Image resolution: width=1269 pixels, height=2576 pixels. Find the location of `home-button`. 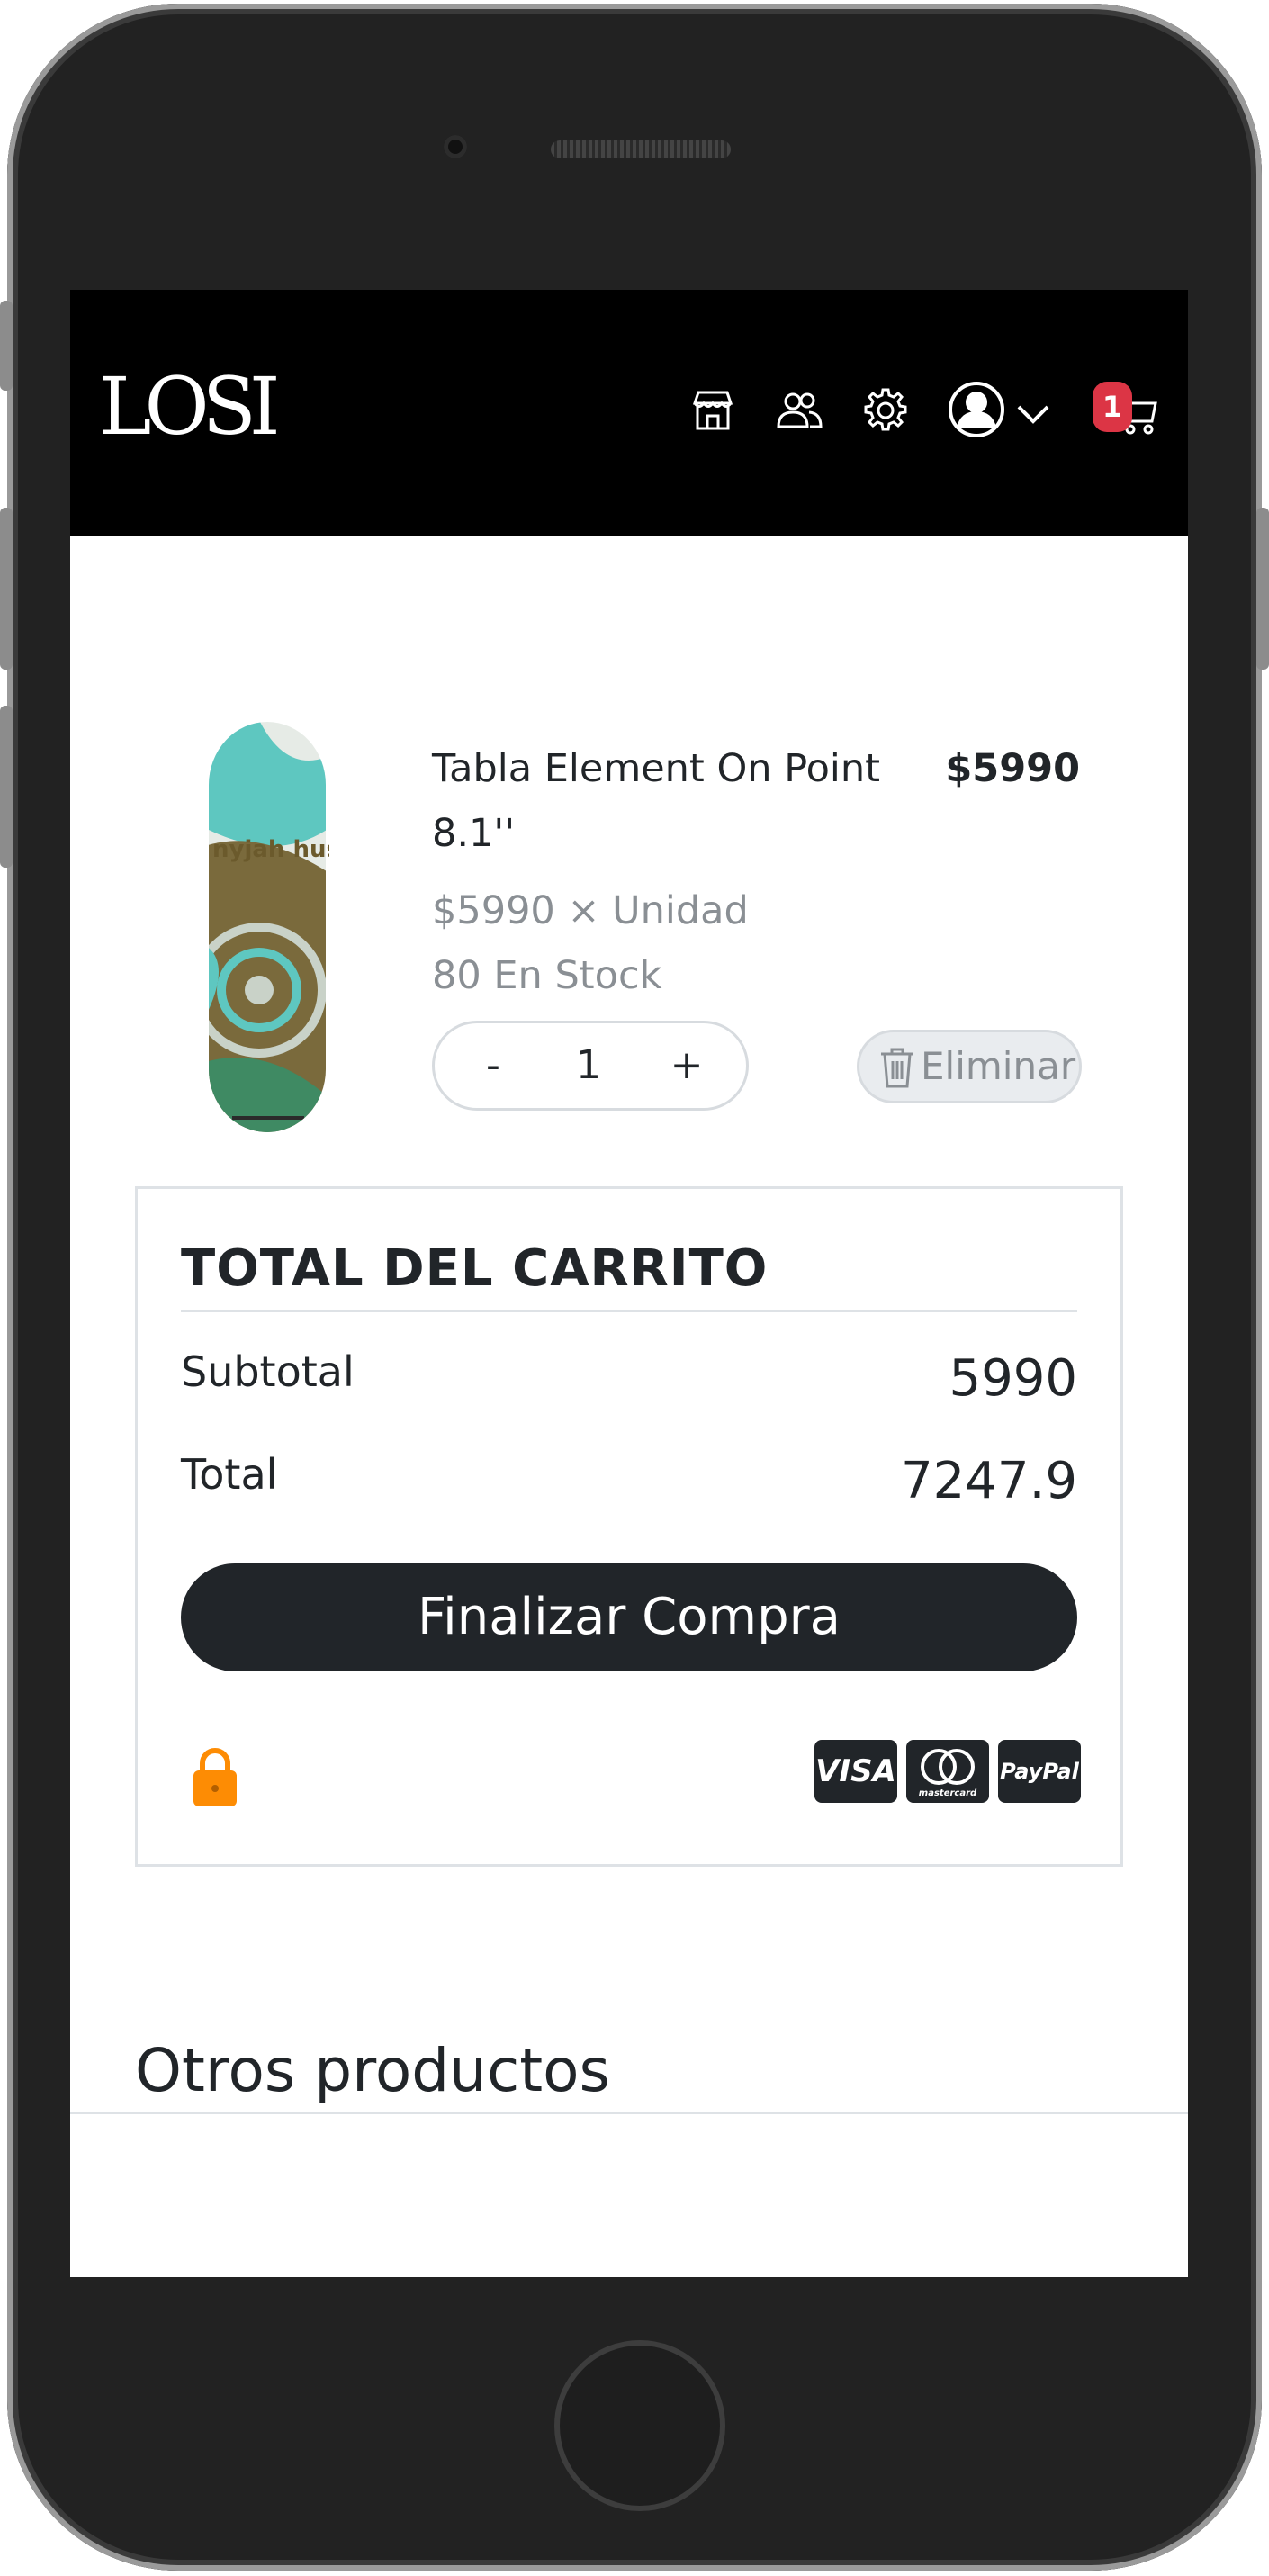

home-button is located at coordinates (639, 2425).